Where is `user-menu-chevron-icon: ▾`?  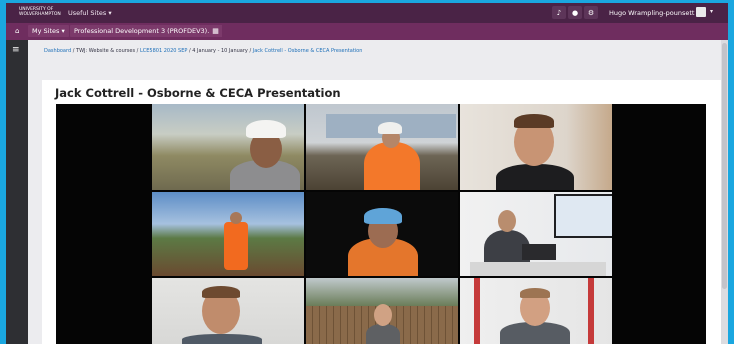
user-menu-chevron-icon: ▾ is located at coordinates (711, 11).